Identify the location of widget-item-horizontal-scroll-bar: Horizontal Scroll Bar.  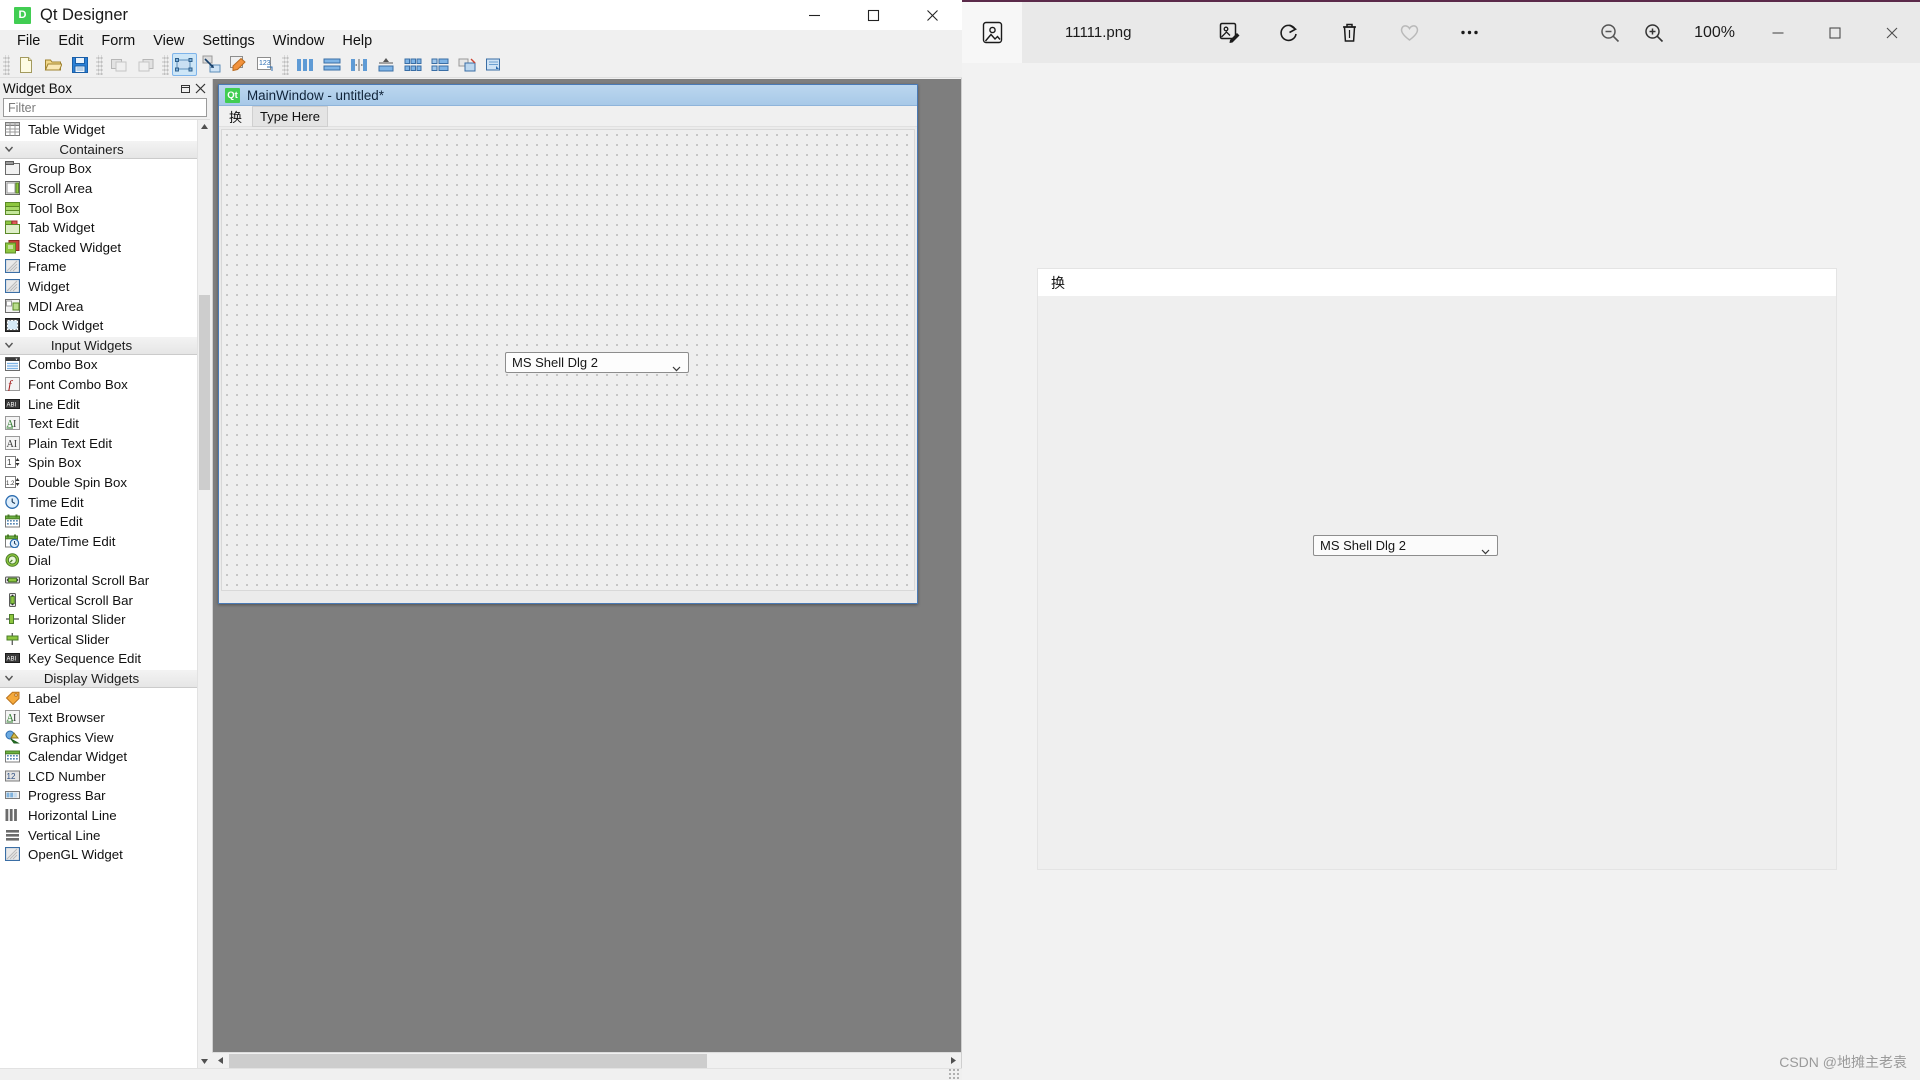
(98, 580).